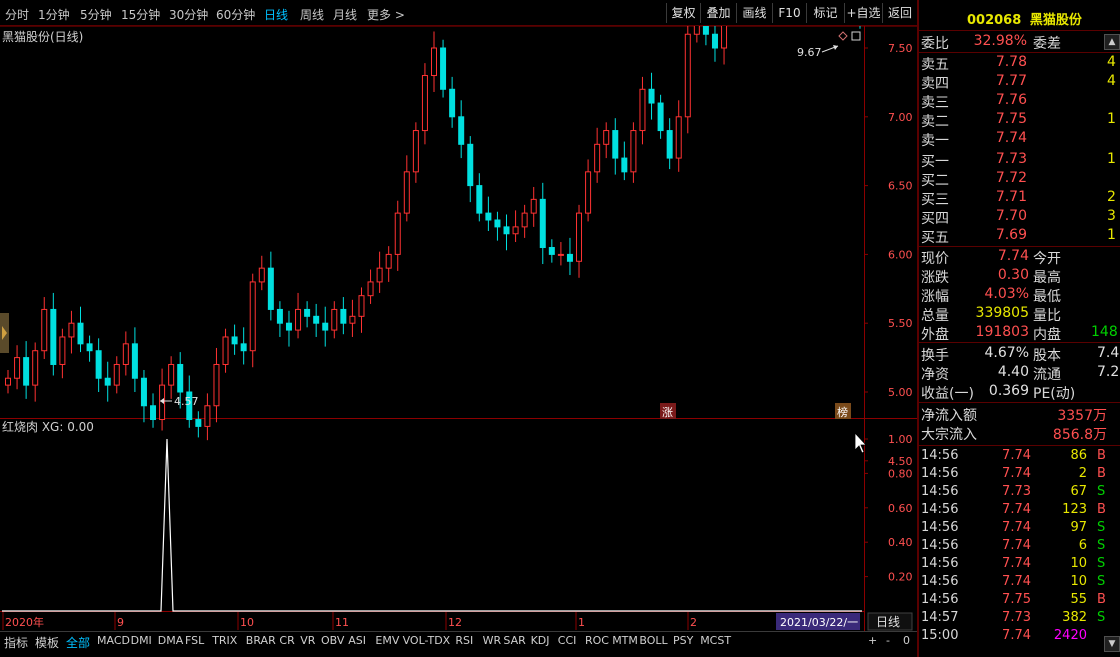 Image resolution: width=1120 pixels, height=657 pixels. What do you see at coordinates (1112, 644) in the screenshot?
I see `scroll-down-icon: ▼` at bounding box center [1112, 644].